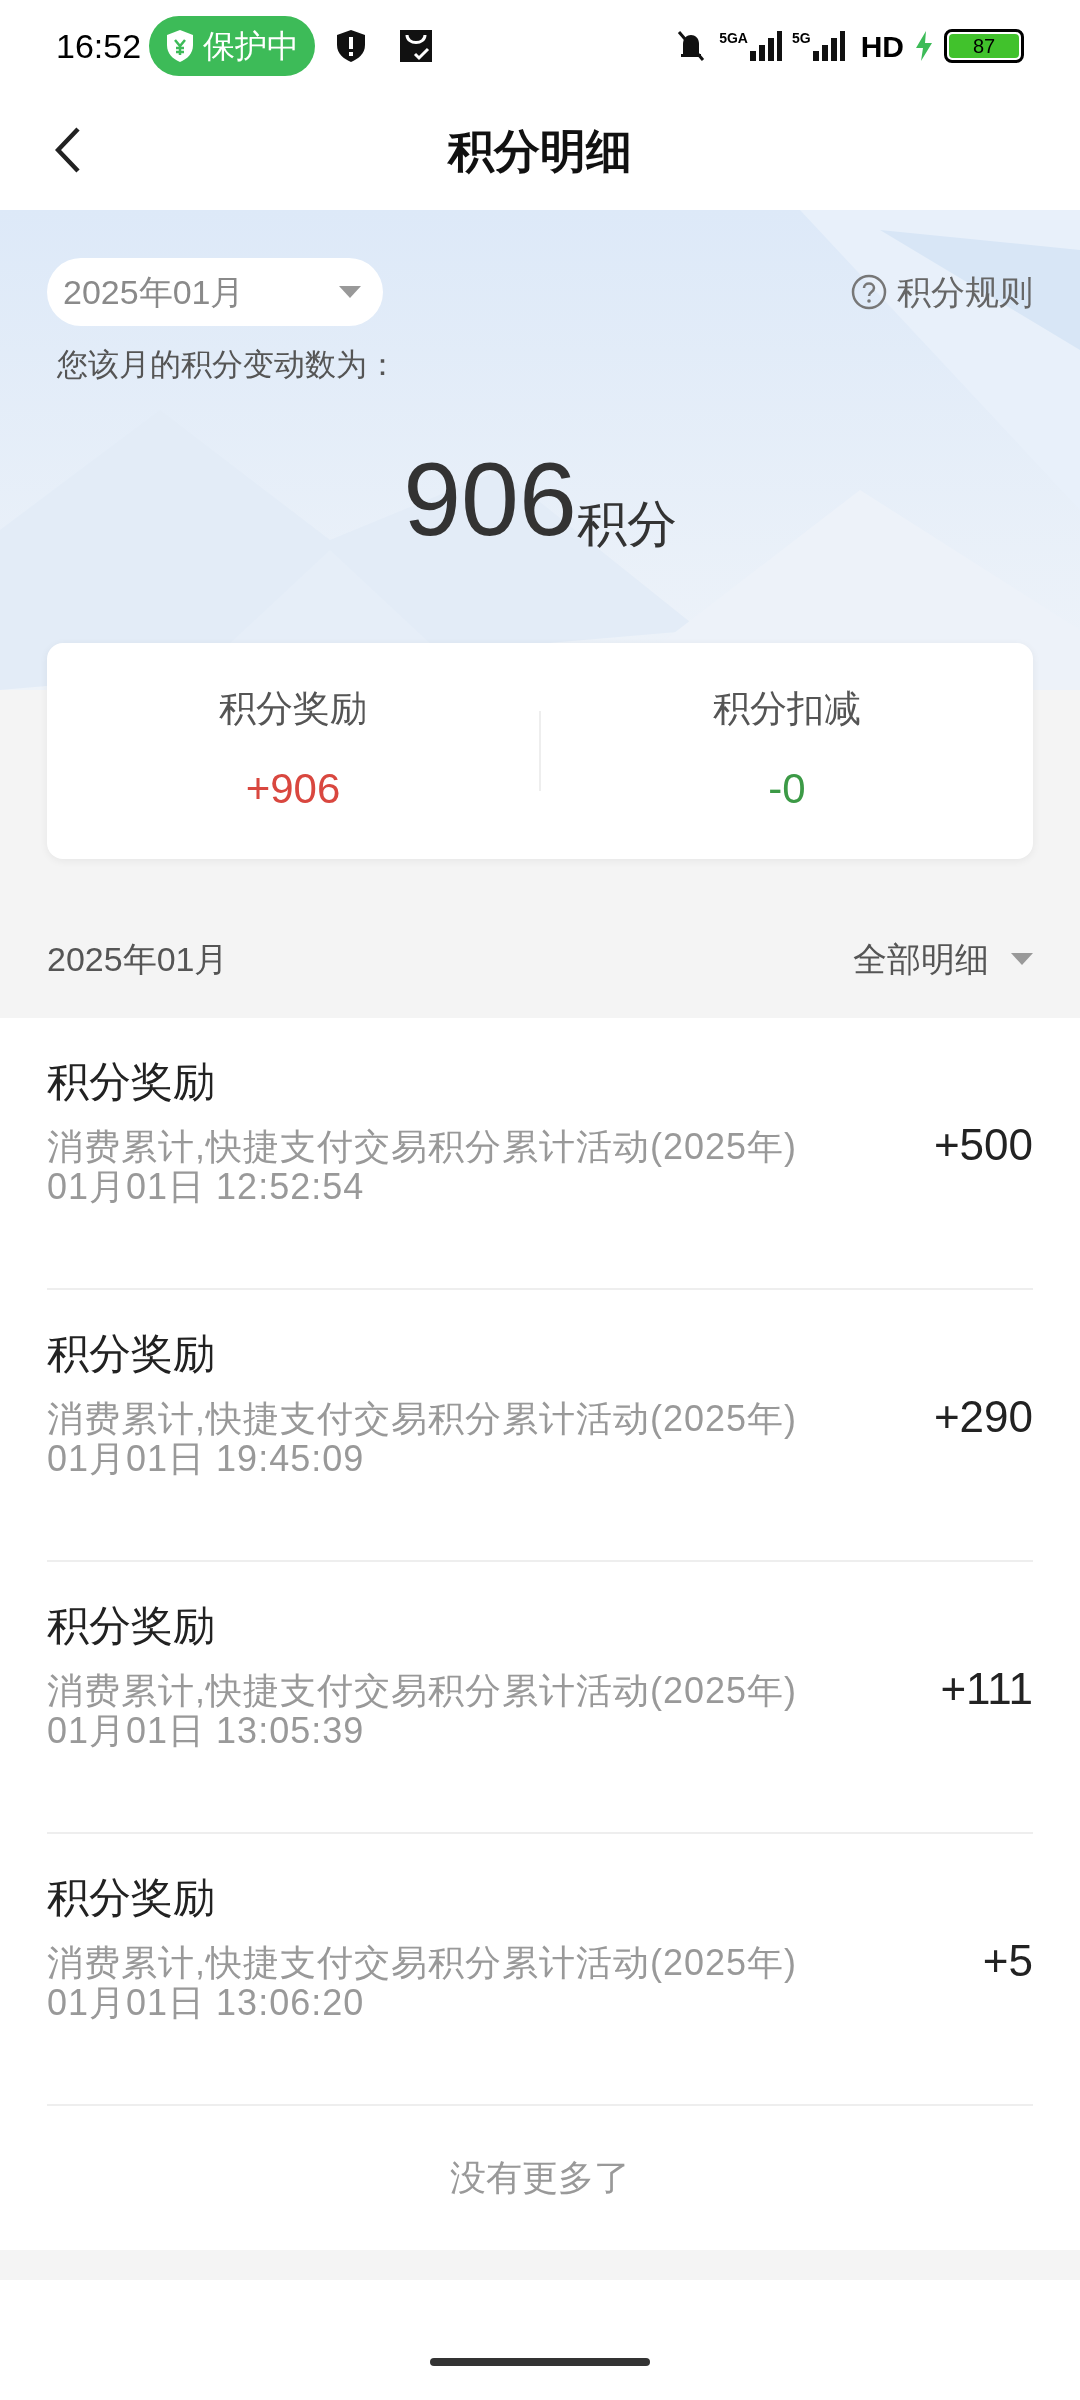 This screenshot has width=1080, height=2400. What do you see at coordinates (733, 38) in the screenshot?
I see `network-label: 5GA` at bounding box center [733, 38].